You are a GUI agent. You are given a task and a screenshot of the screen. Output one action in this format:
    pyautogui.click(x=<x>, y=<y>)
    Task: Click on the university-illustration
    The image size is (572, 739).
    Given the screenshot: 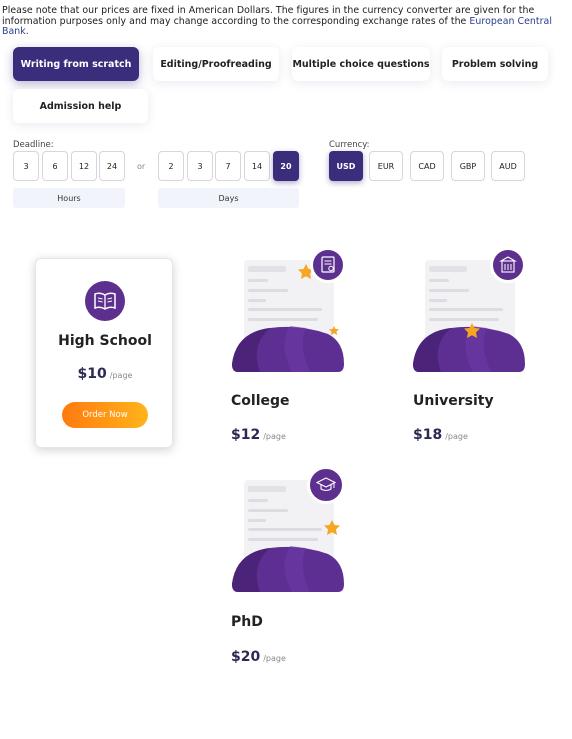 What is the action you would take?
    pyautogui.click(x=470, y=310)
    